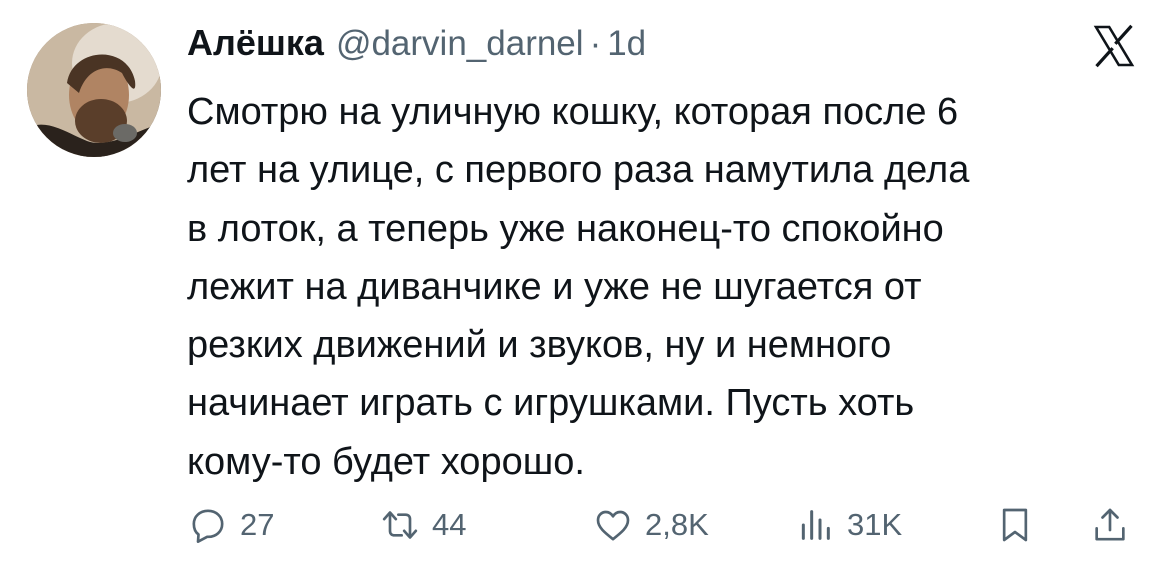  Describe the element at coordinates (460, 44) in the screenshot. I see `author-handle: @darvin_darnel` at that location.